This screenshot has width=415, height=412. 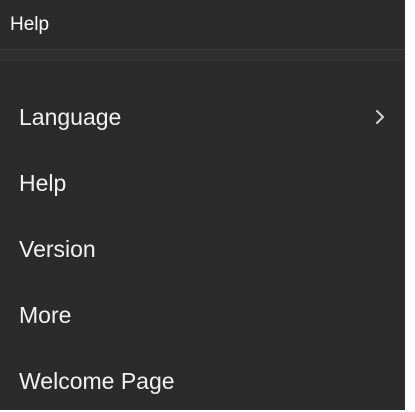 I want to click on menu-item-label: More, so click(x=45, y=315).